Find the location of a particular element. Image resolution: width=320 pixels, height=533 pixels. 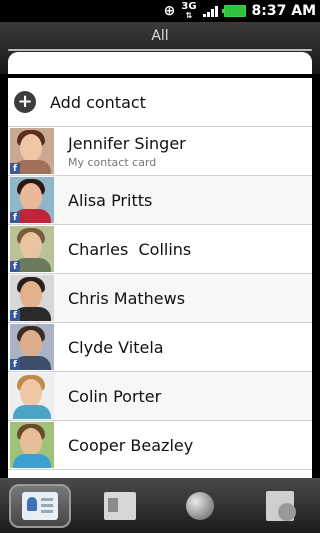

contact-name: Clyde Vitela is located at coordinates (116, 347).